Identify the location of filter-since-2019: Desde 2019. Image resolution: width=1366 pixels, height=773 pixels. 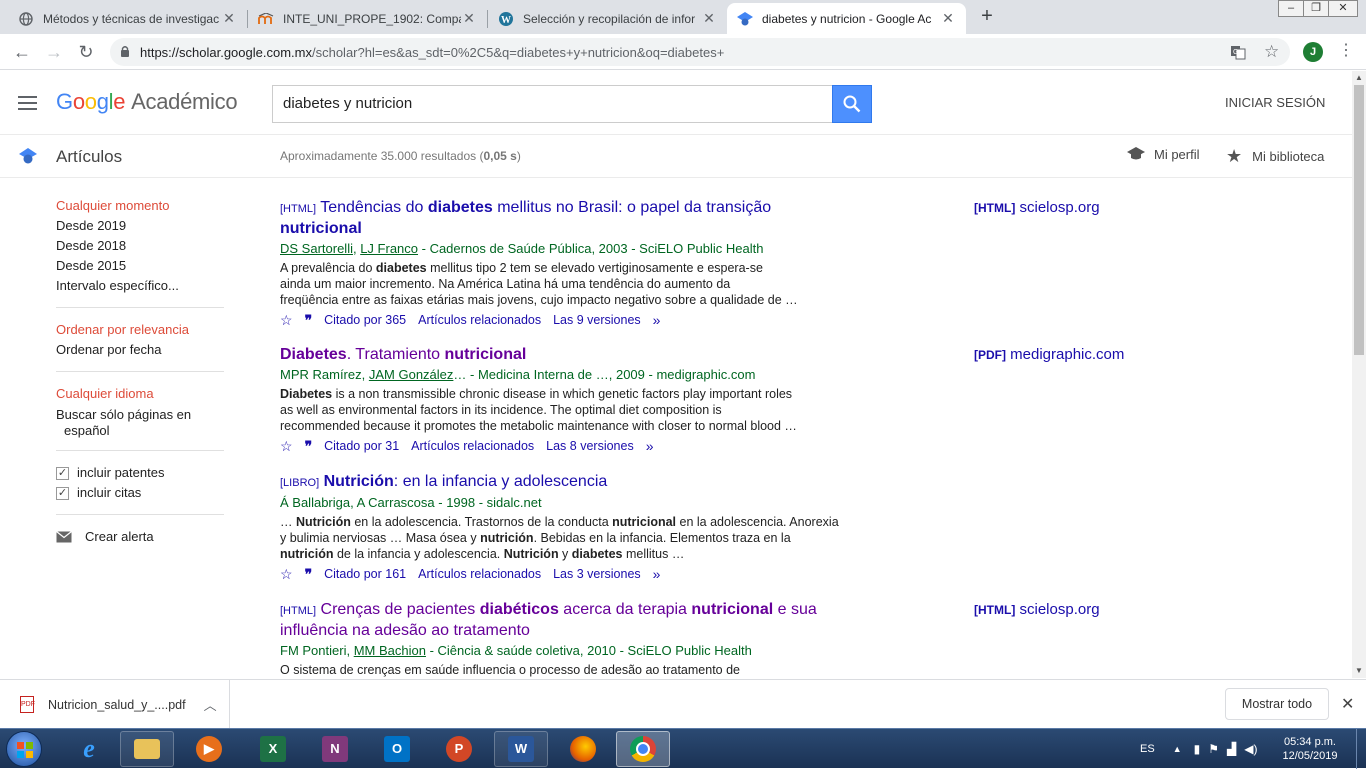
(140, 226).